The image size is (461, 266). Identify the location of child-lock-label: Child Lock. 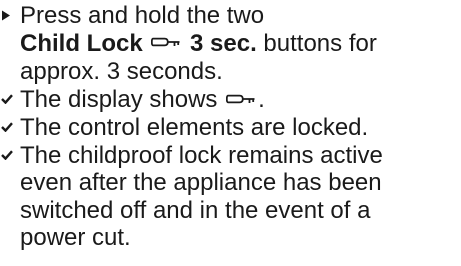
(81, 43).